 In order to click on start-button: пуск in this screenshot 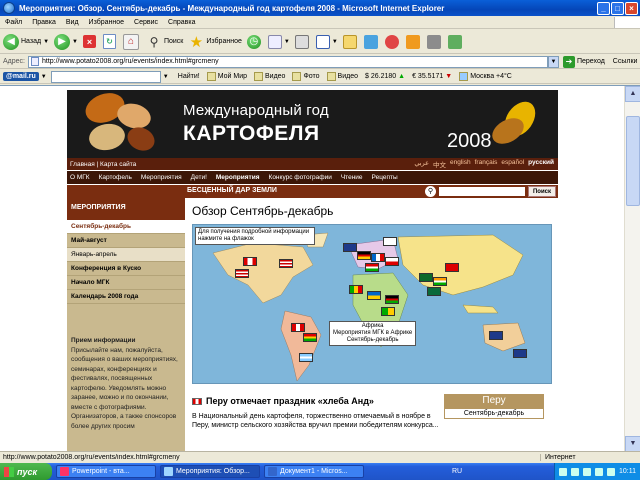, I will do `click(26, 471)`.